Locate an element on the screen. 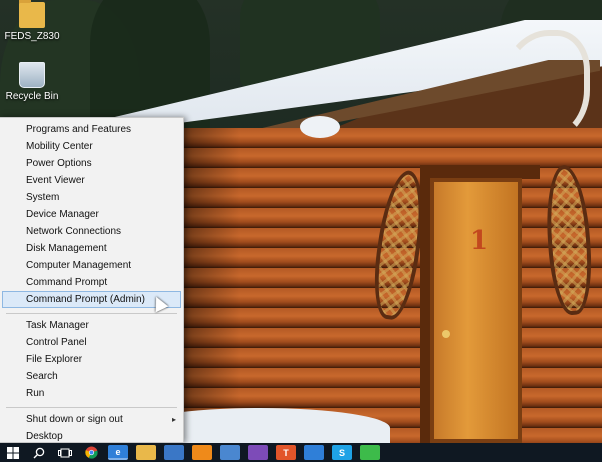 Image resolution: width=602 pixels, height=462 pixels. menu-item-disk-management: Disk Management is located at coordinates (91, 248).